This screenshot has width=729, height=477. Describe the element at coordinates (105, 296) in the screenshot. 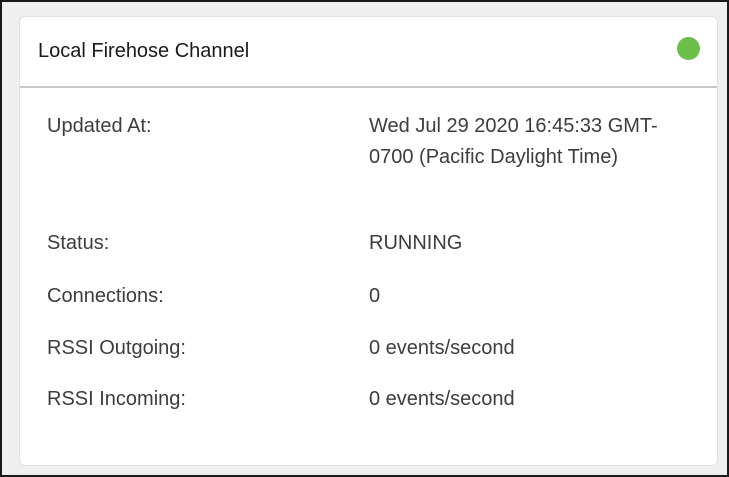

I see `connections-label: Connections:` at that location.